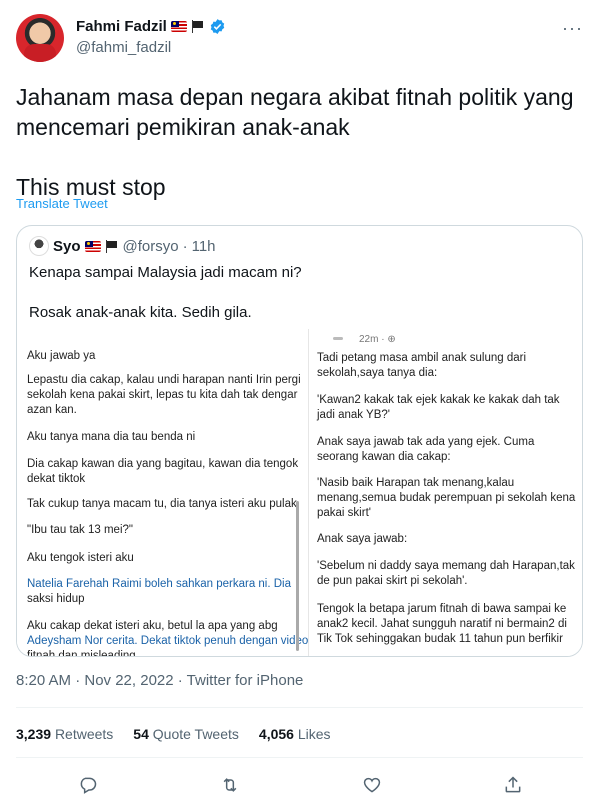 Image resolution: width=599 pixels, height=810 pixels. I want to click on retweet-icon, so click(230, 785).